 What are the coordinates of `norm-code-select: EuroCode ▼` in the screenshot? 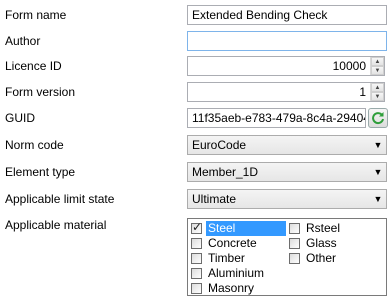 It's located at (287, 145).